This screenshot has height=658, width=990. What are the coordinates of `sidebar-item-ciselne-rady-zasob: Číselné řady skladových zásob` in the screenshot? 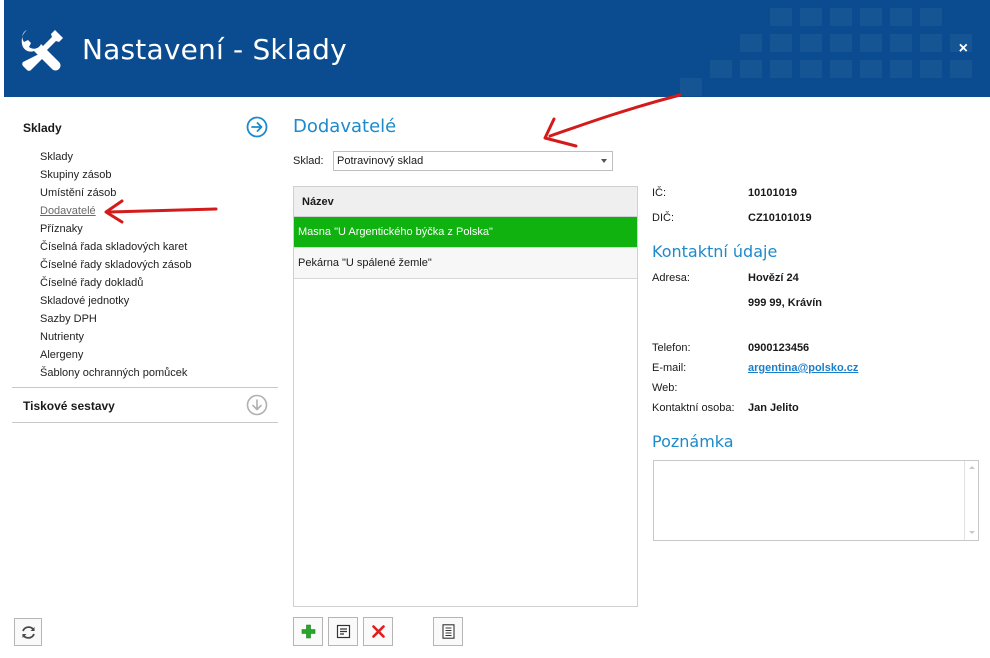 It's located at (159, 265).